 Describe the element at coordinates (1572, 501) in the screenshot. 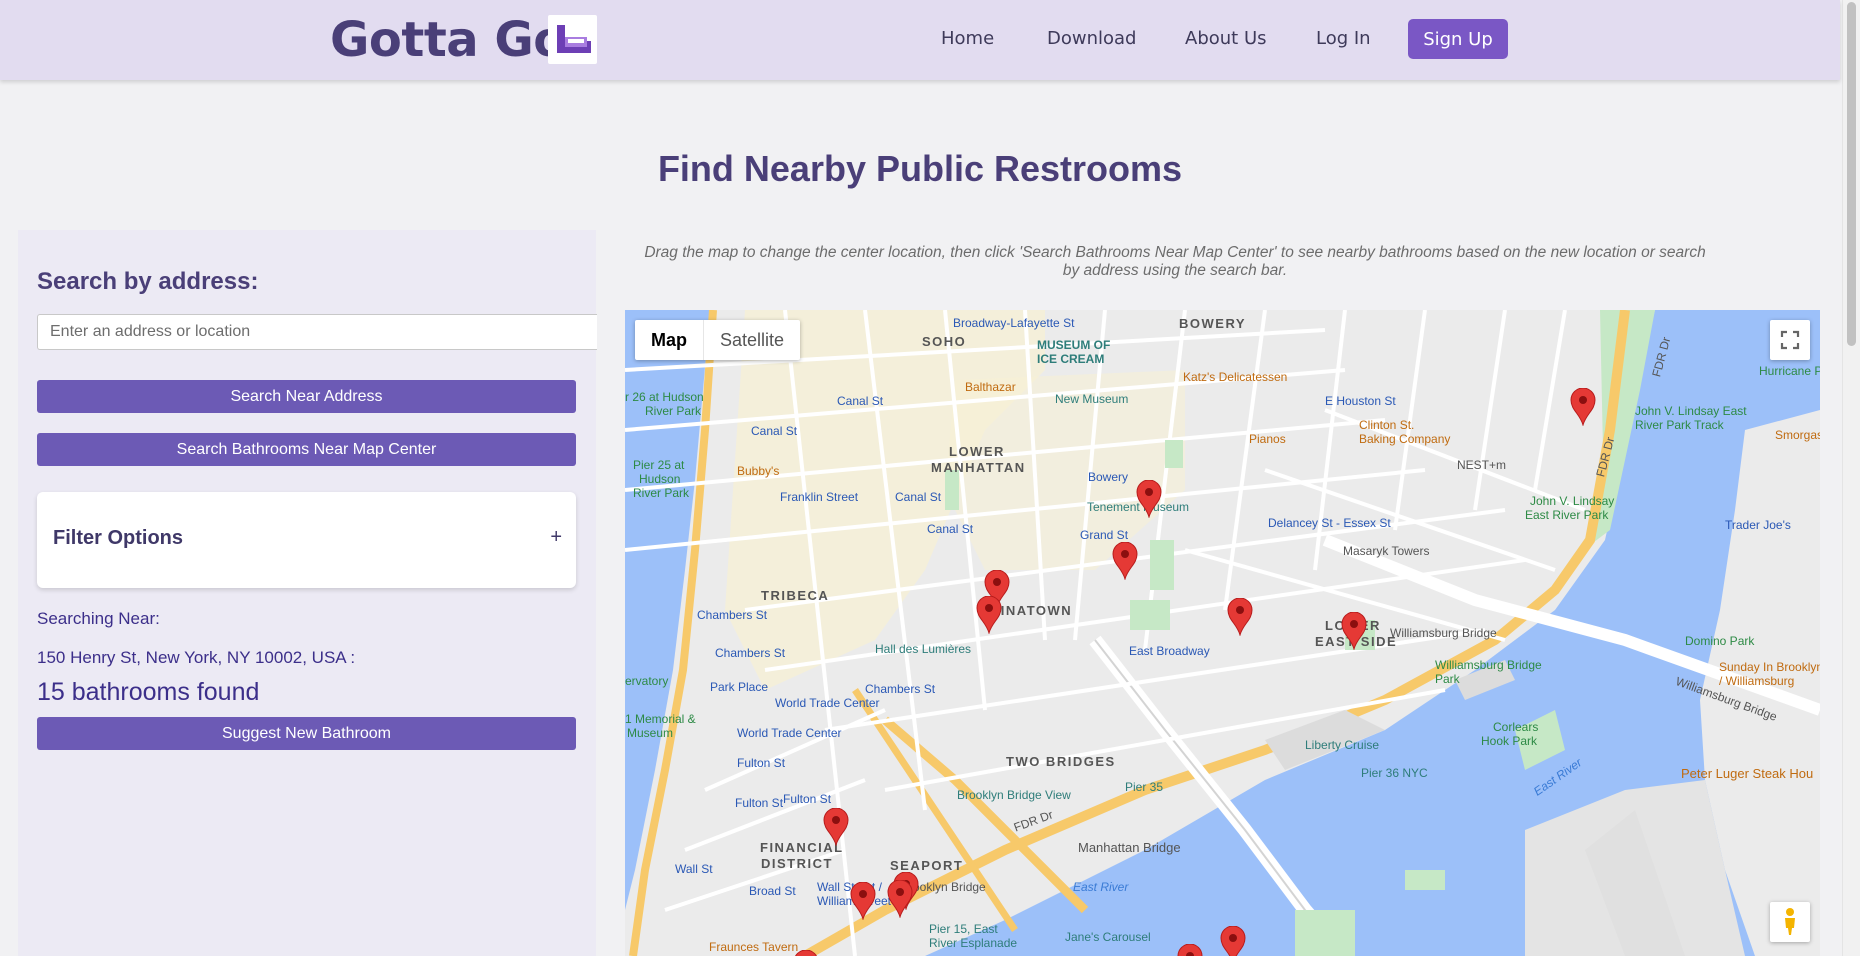

I see `label-lindsay-park: John V. Lindsay` at that location.